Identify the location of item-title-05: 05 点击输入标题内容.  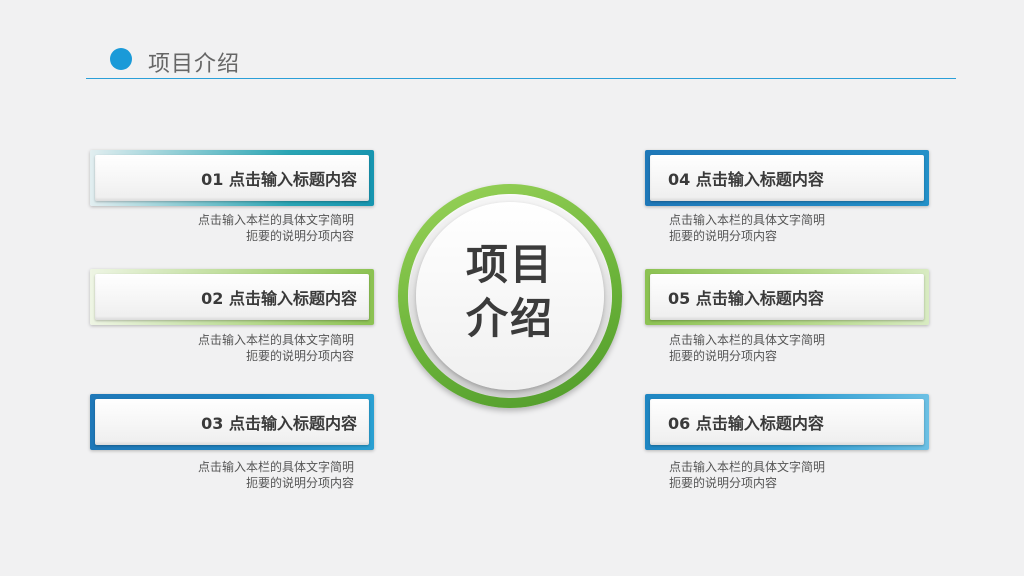
(787, 297).